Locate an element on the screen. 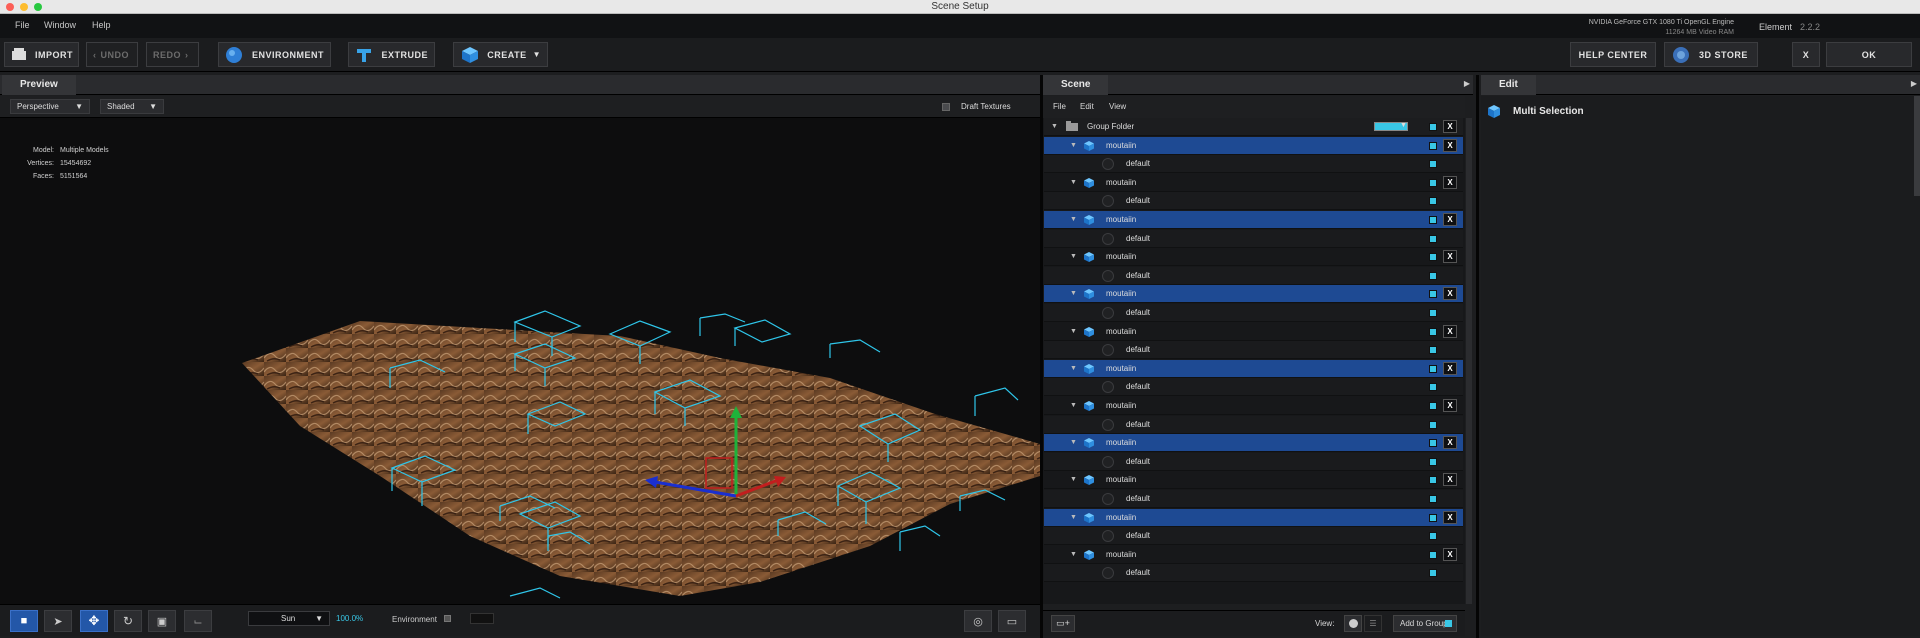 The image size is (1920, 638). screen-button: ▭ is located at coordinates (1012, 621).